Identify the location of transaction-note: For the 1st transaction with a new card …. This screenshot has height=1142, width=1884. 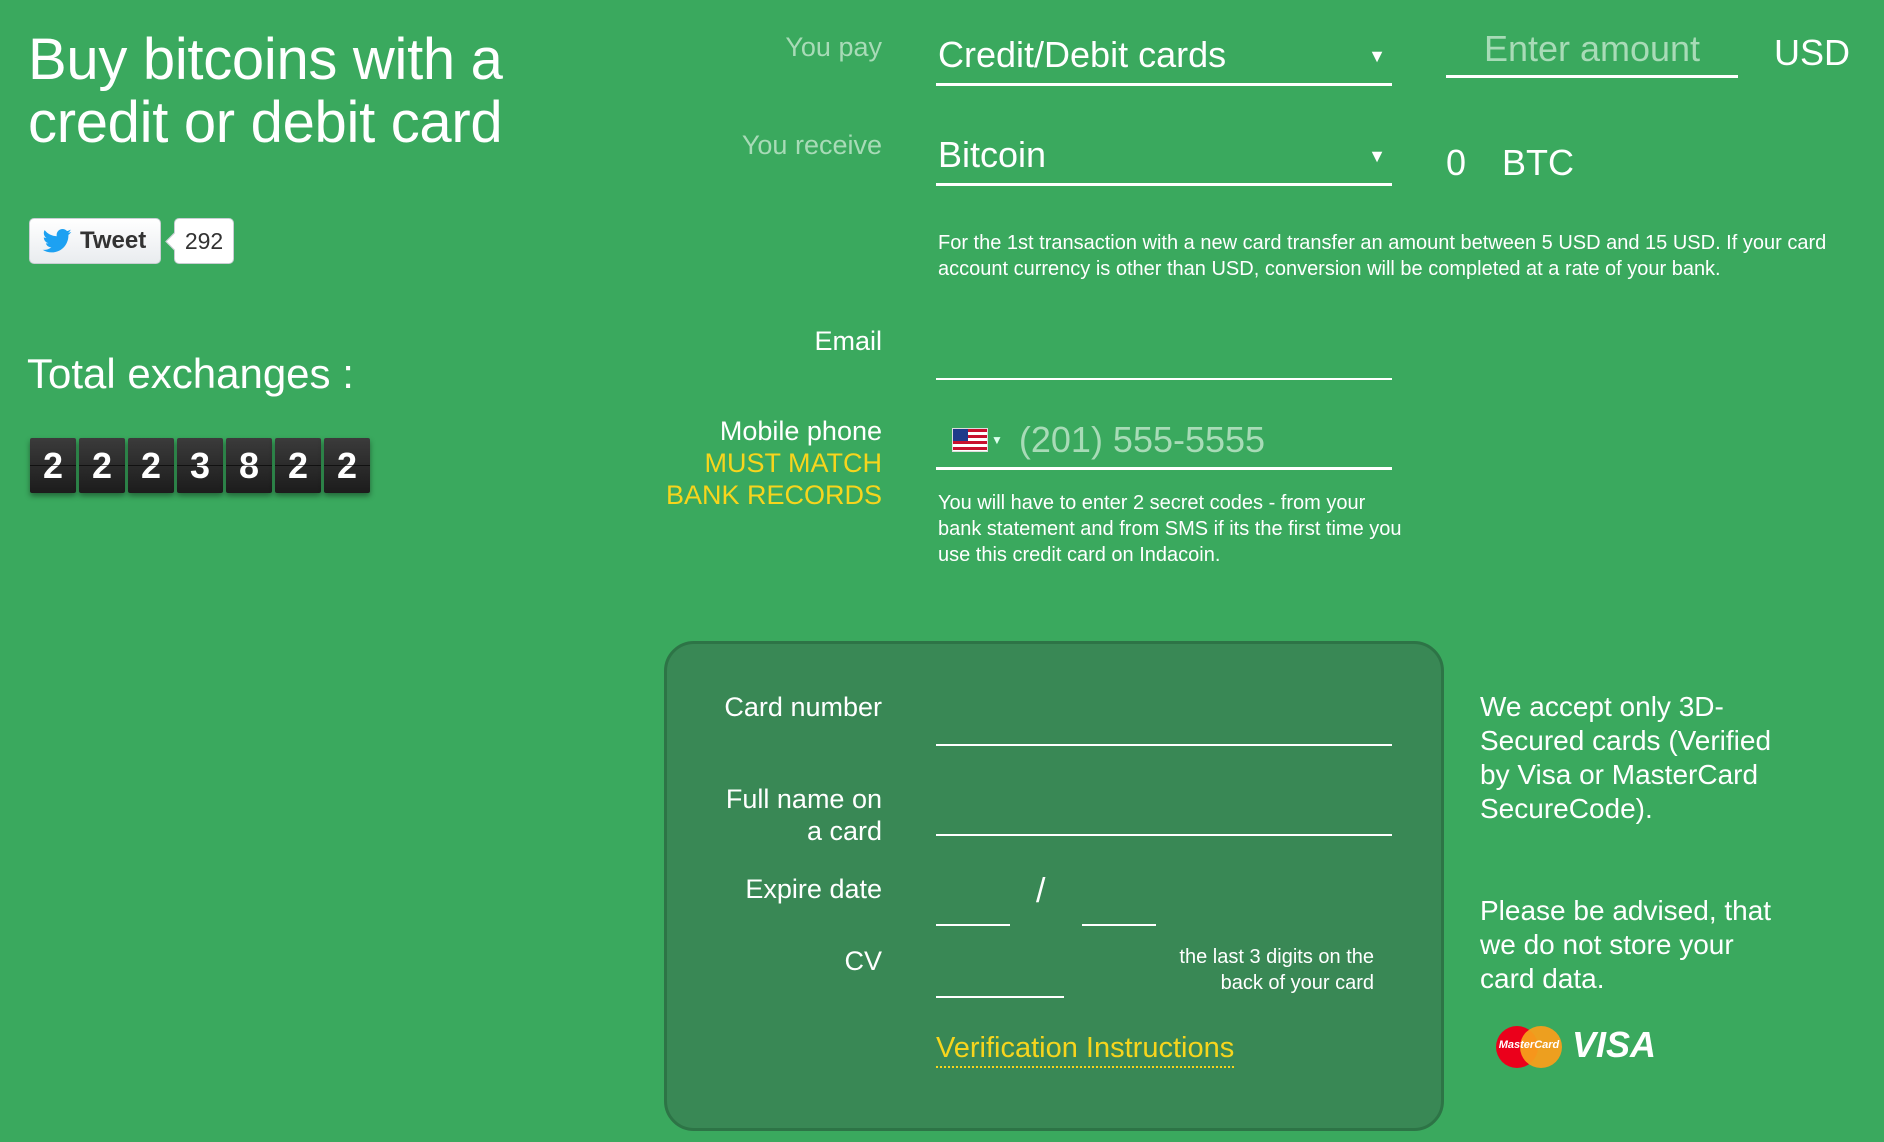
(1382, 256).